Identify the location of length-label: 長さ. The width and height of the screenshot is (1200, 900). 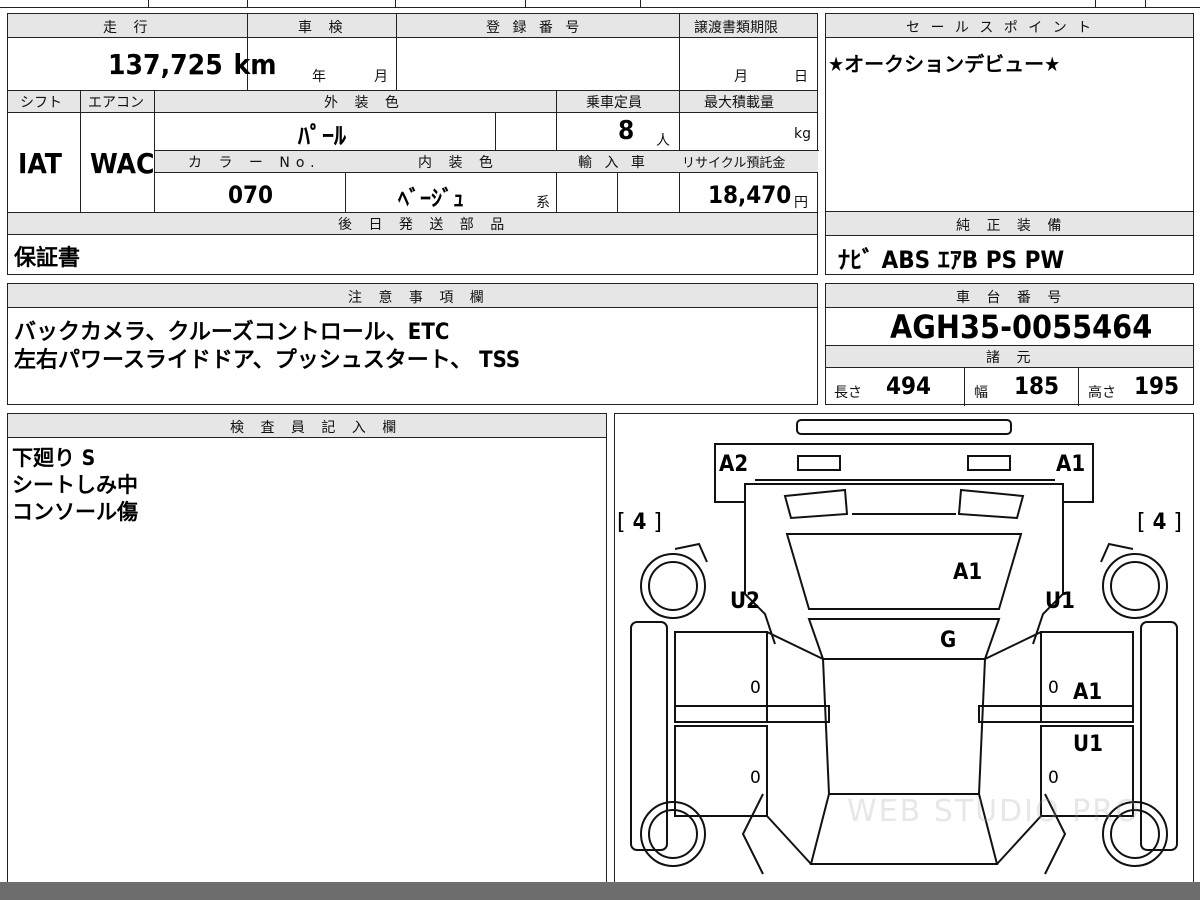
(848, 393).